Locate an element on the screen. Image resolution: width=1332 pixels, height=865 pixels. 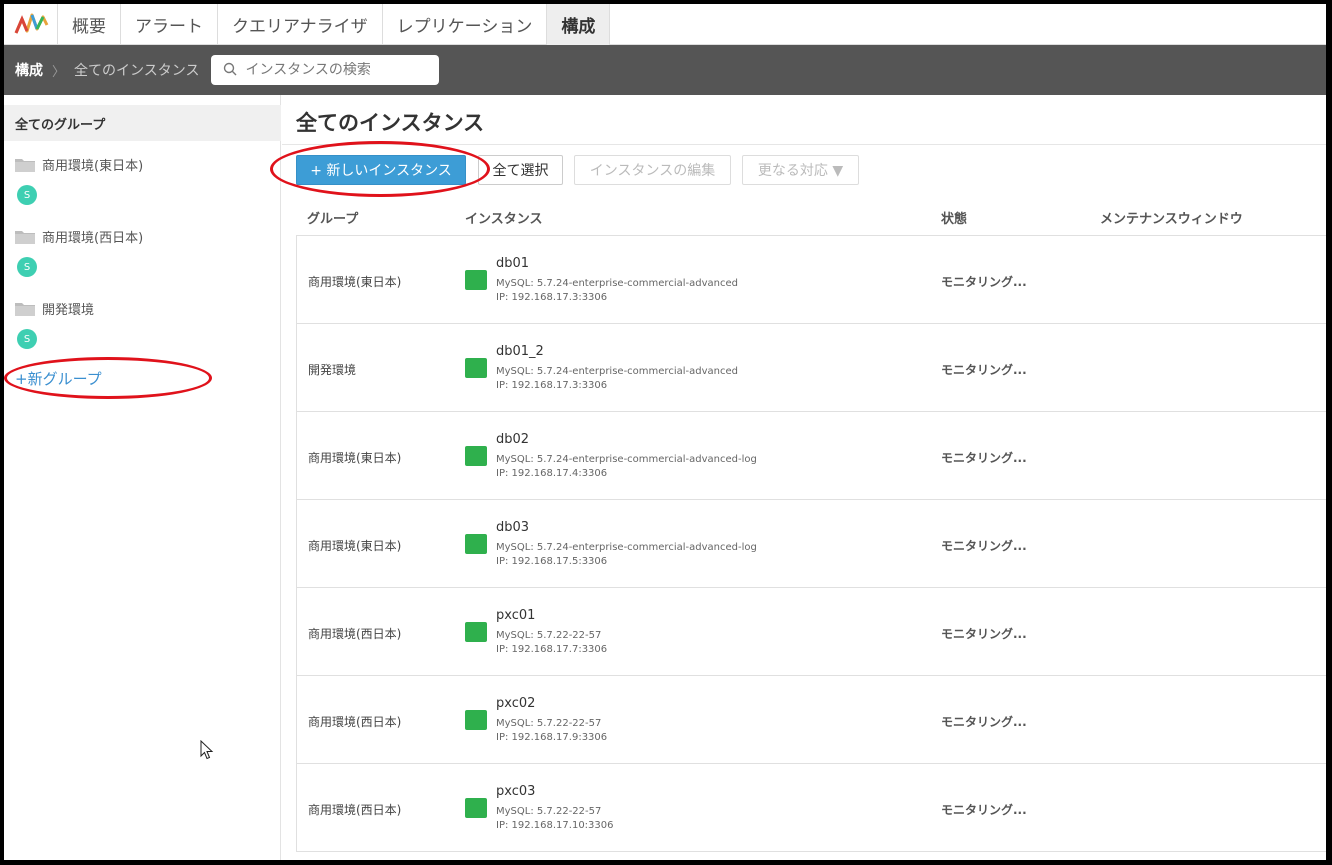
more-actions-button: 更なる対応 ▼ is located at coordinates (800, 170).